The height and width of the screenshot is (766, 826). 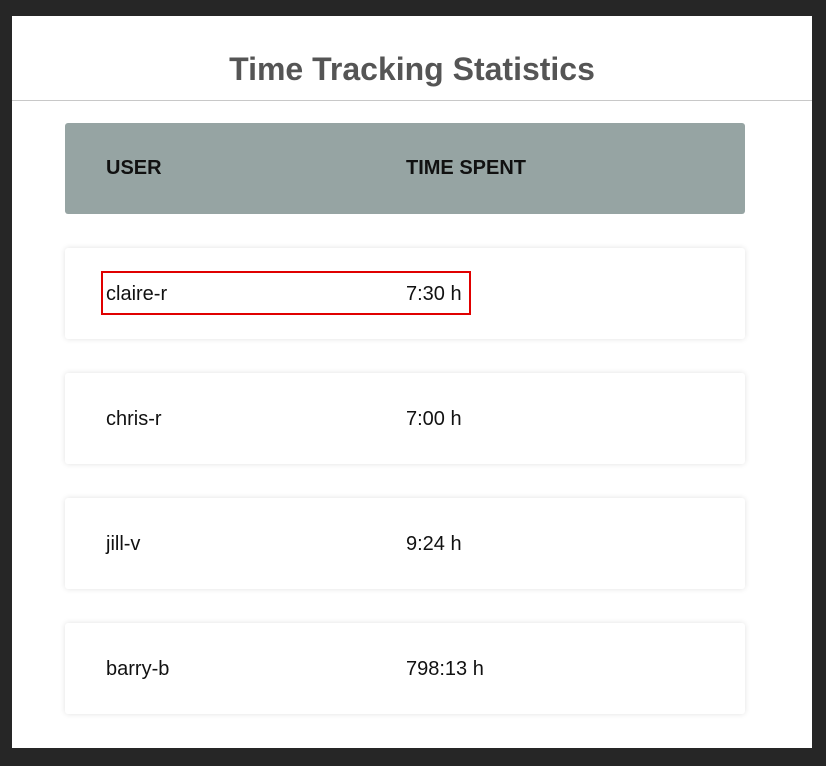 I want to click on table-header: USER TIME SPENT, so click(x=405, y=168).